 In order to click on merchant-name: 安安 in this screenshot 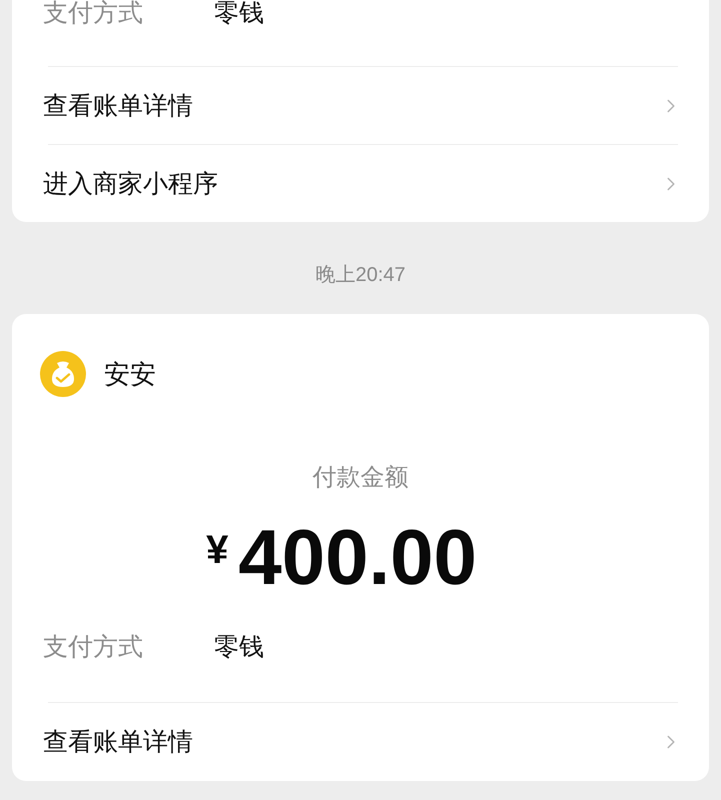, I will do `click(130, 374)`.